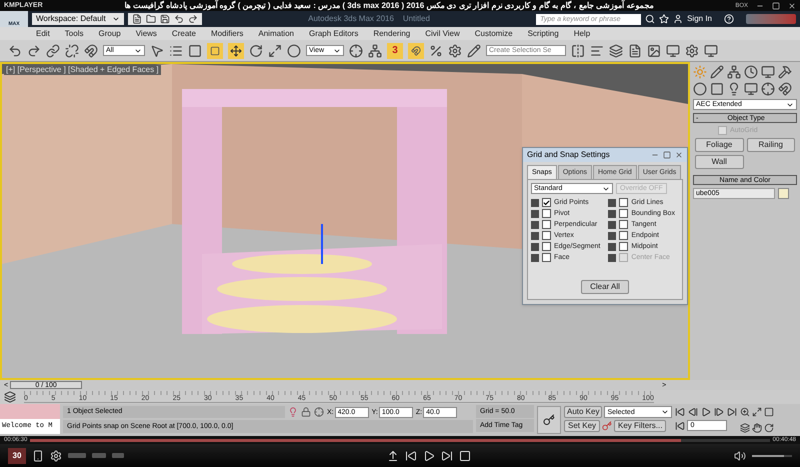 This screenshot has height=467, width=800. Describe the element at coordinates (82, 70) in the screenshot. I see `viewport-label: [+] [Perspective ] [Shaded + Edged Faces ]` at that location.